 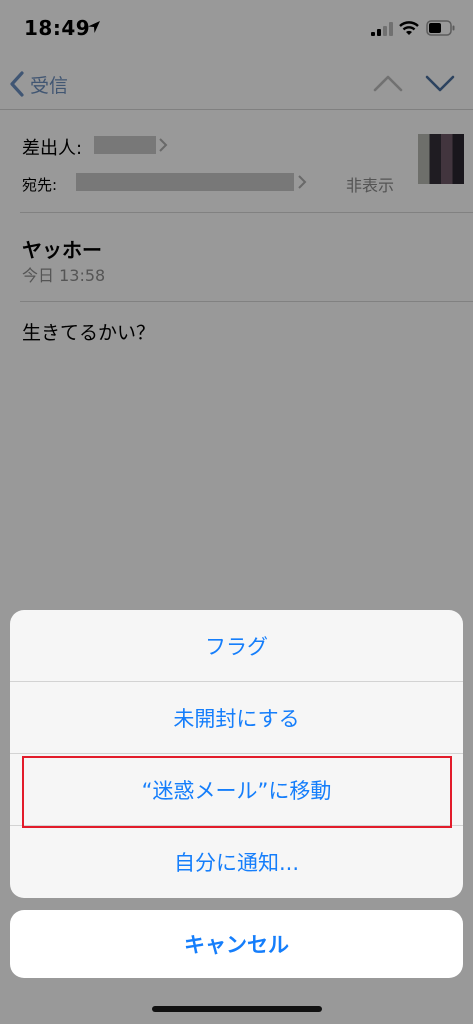 What do you see at coordinates (237, 792) in the screenshot?
I see `highlight-annotation` at bounding box center [237, 792].